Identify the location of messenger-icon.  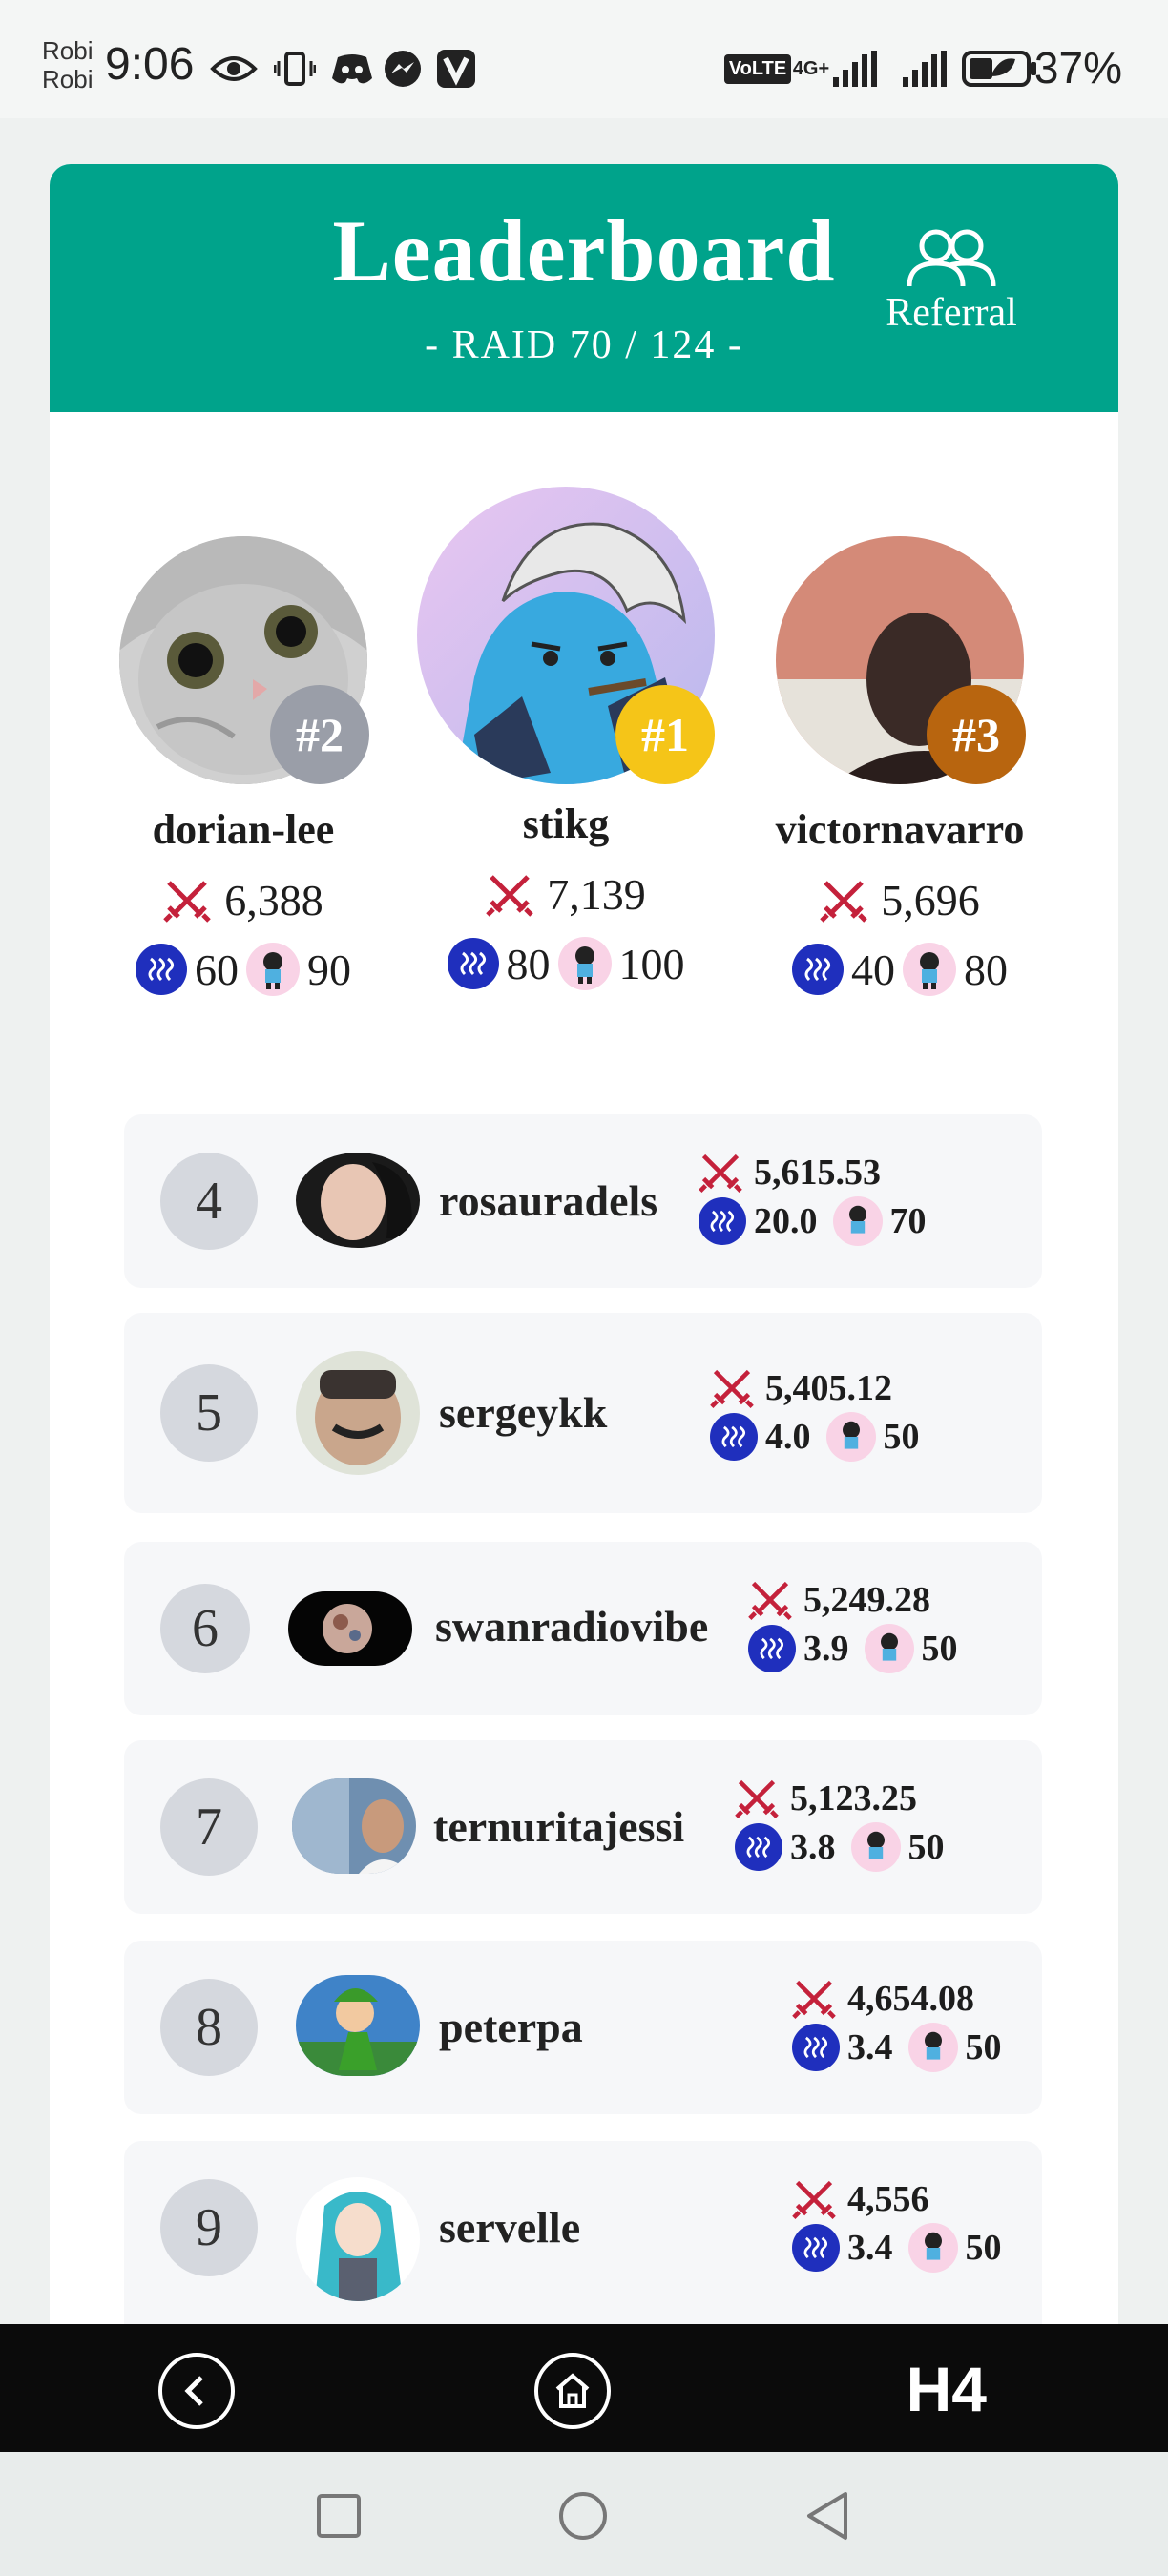
(403, 69).